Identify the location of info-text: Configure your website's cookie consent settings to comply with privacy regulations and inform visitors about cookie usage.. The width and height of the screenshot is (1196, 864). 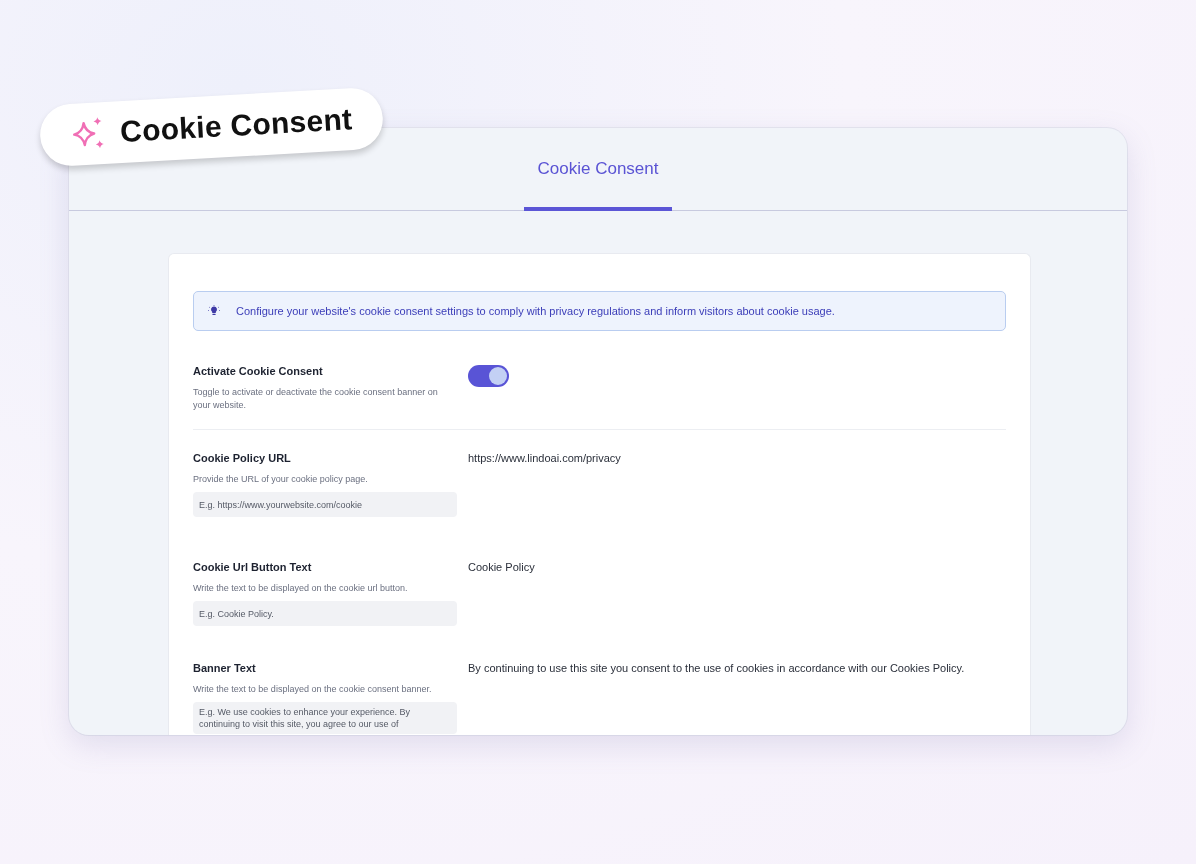
(535, 311).